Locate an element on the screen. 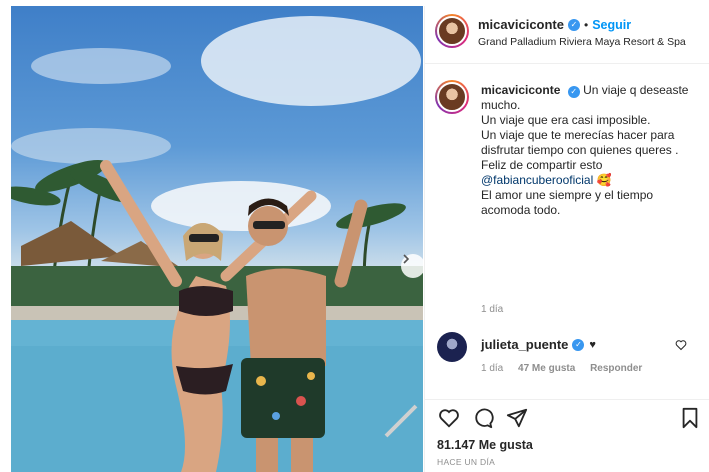 The image size is (709, 472). comment-body: julieta_puente ✓ ♥ is located at coordinates (538, 344).